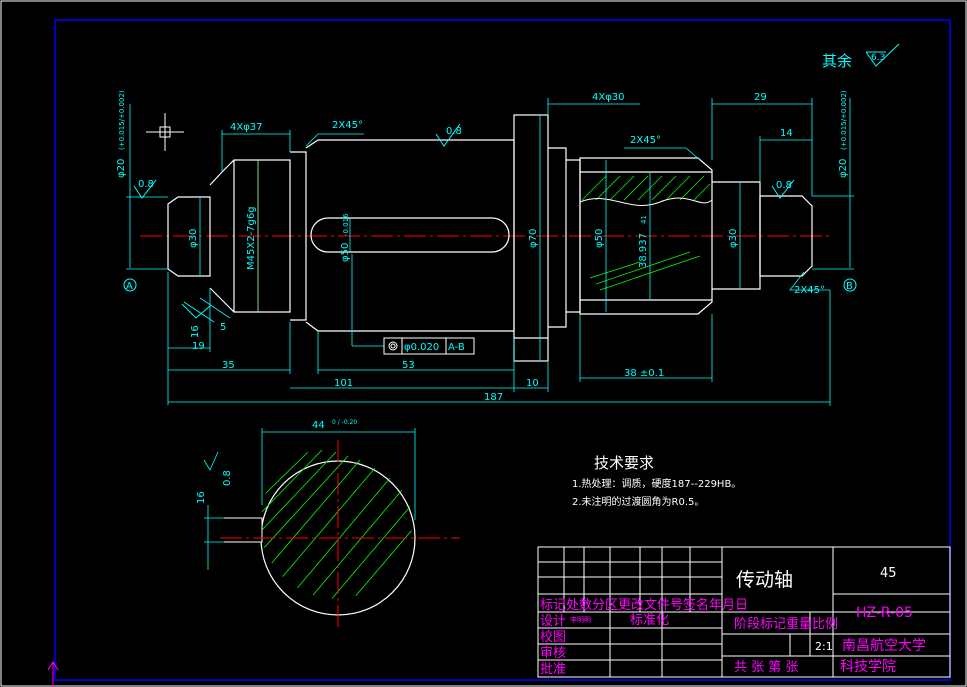 This screenshot has height=687, width=967. What do you see at coordinates (345, 252) in the screenshot?
I see `dim-phi50-small: φ50` at bounding box center [345, 252].